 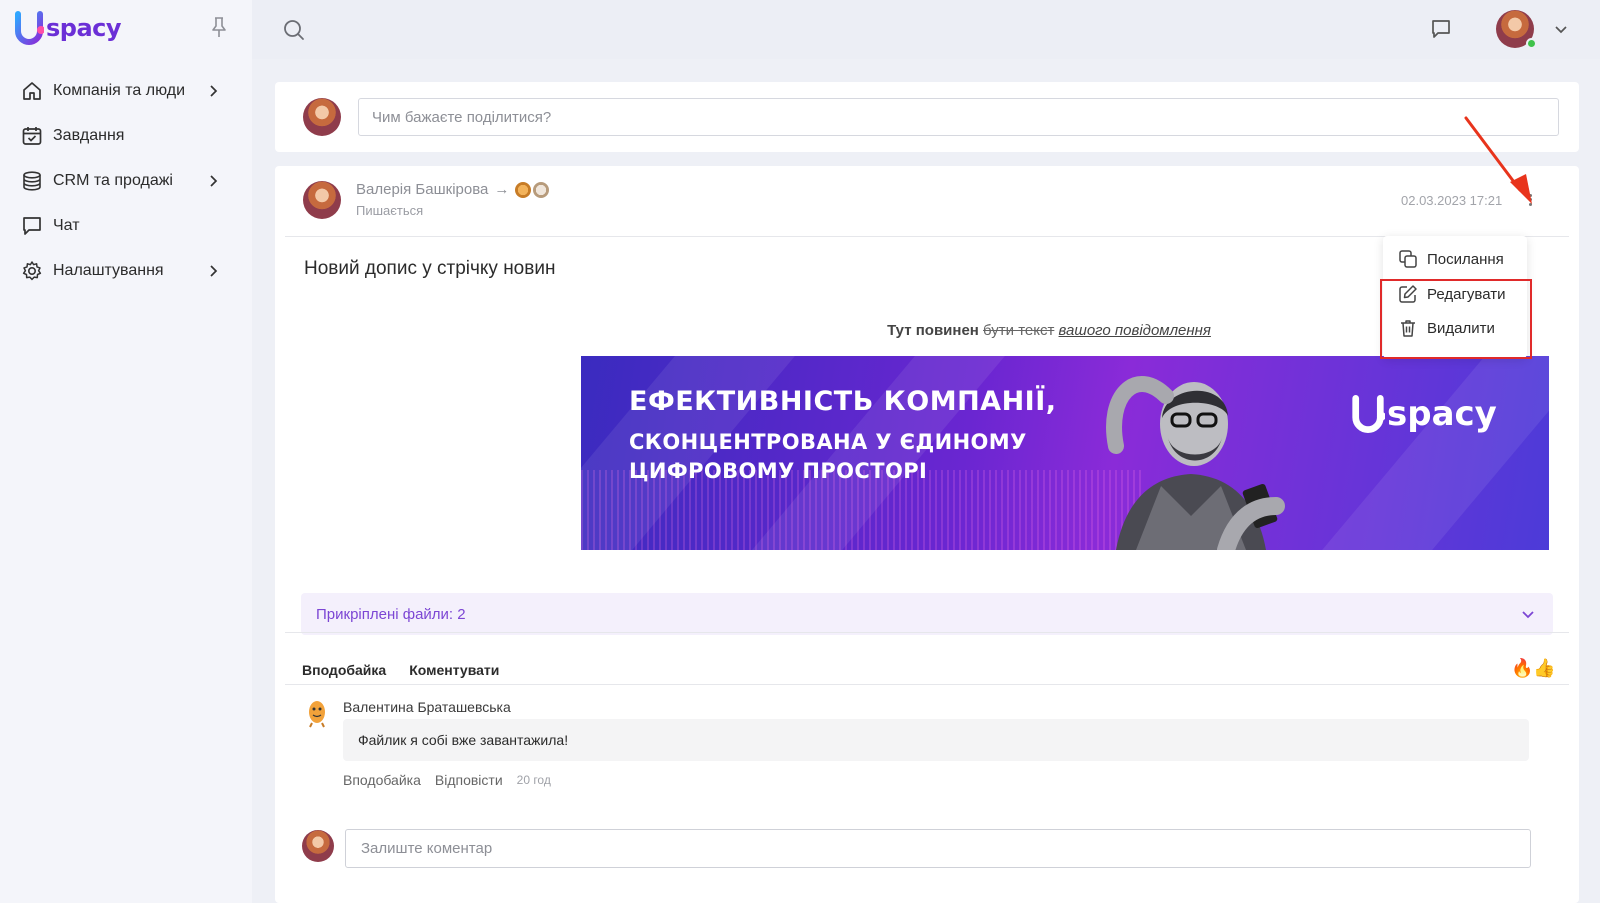 What do you see at coordinates (1134, 330) in the screenshot?
I see `post-text-italic: вашого повідомлення` at bounding box center [1134, 330].